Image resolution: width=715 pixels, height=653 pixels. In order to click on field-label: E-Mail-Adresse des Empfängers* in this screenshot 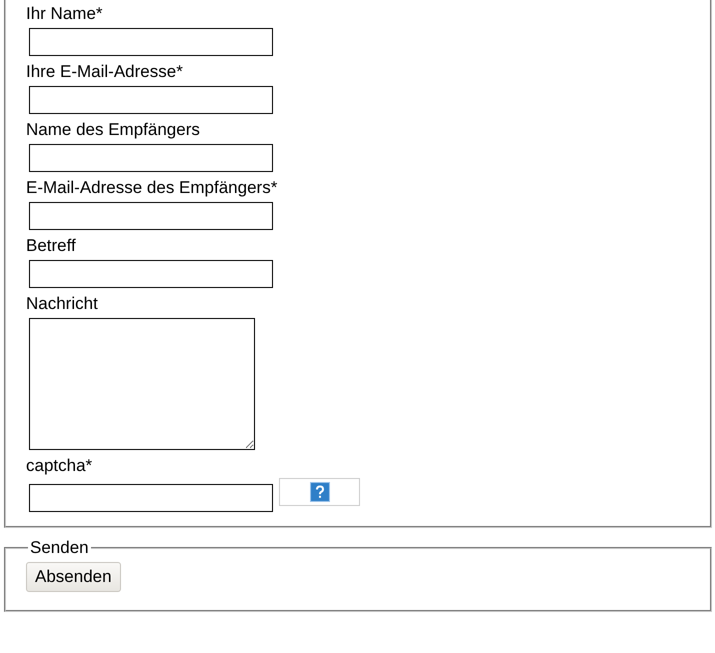, I will do `click(152, 188)`.